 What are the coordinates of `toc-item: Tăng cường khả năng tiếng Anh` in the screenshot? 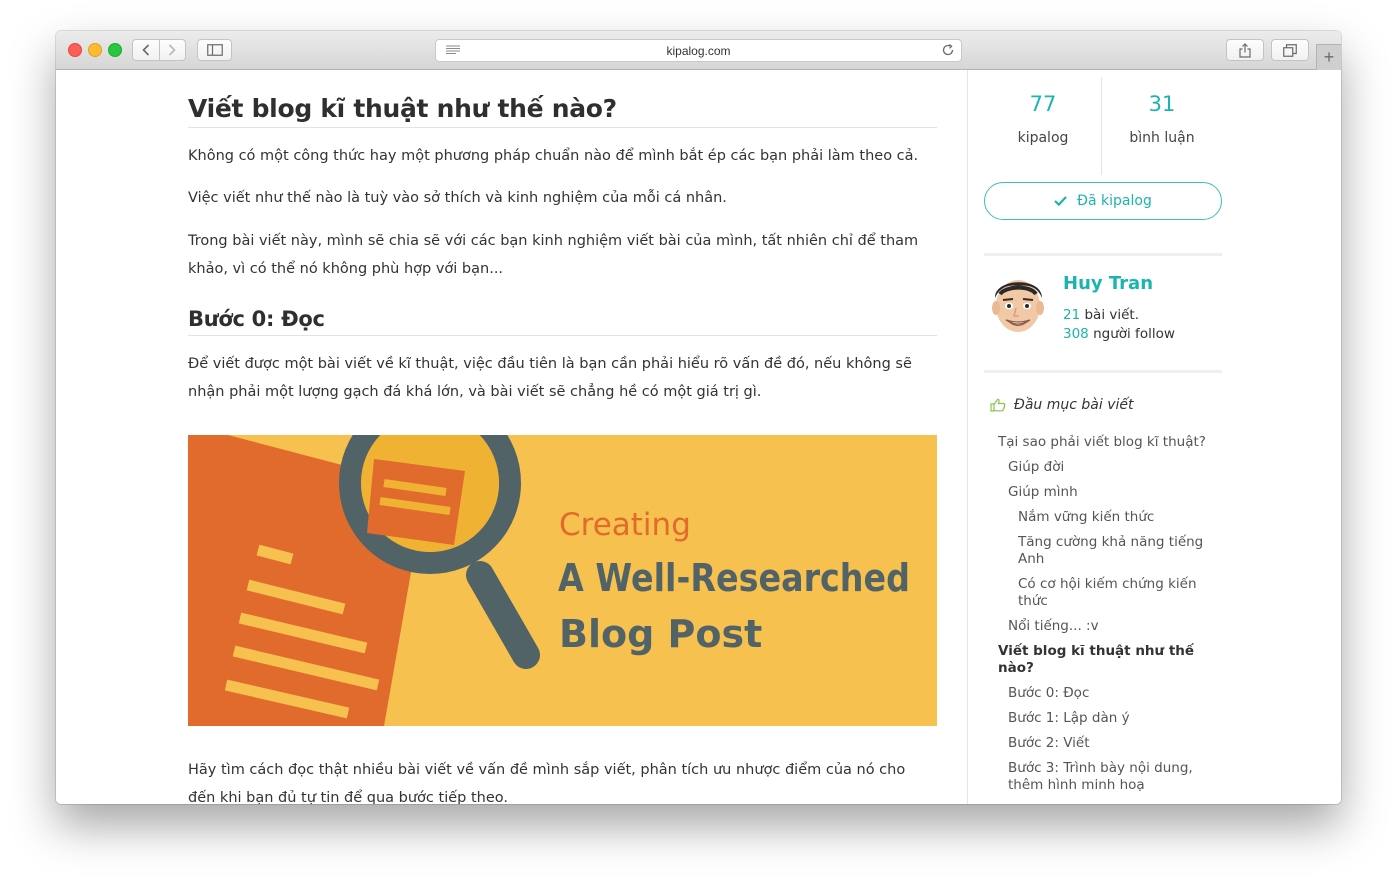 It's located at (1096, 551).